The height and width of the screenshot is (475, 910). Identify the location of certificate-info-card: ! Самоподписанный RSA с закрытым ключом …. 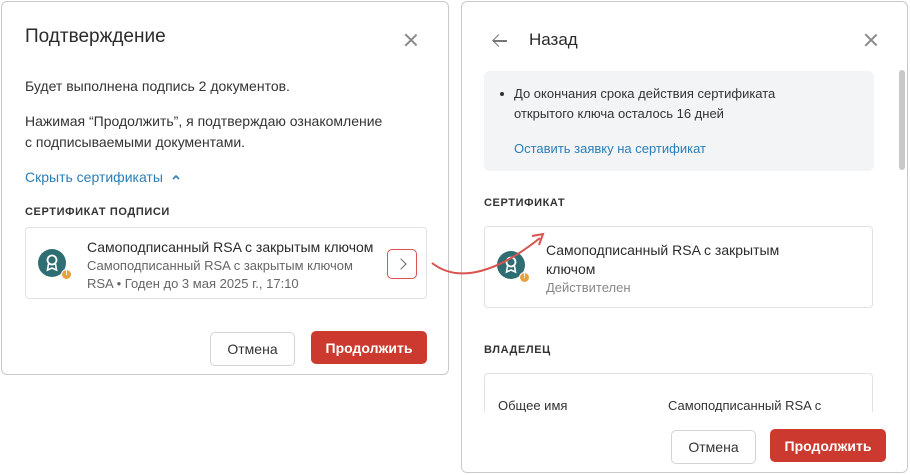
(678, 267).